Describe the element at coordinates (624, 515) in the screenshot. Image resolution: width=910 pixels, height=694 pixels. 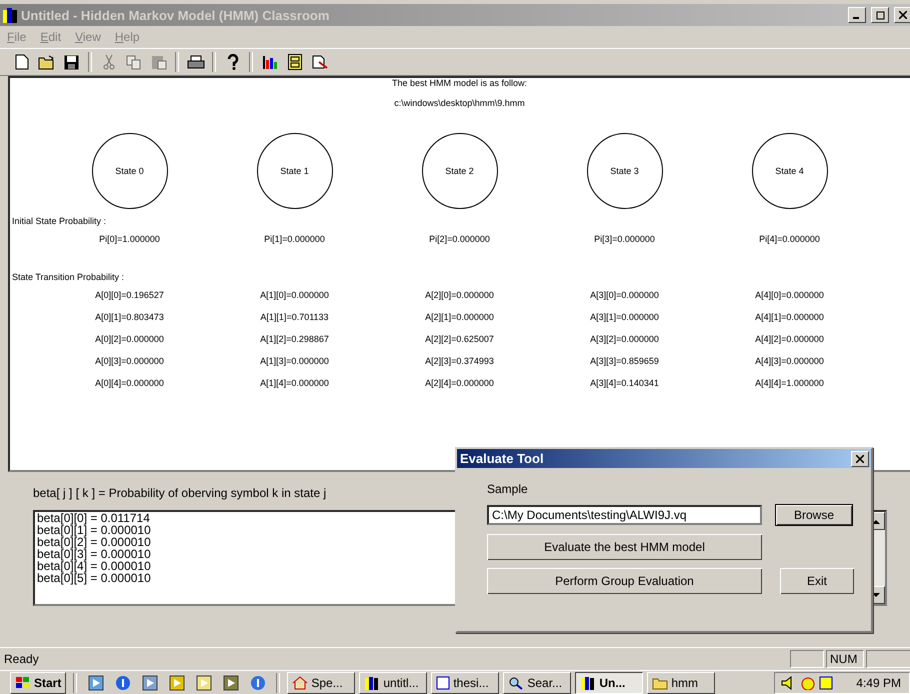
I see `sample-field: C:\My Documents\testing\ALWI9J.vq` at that location.